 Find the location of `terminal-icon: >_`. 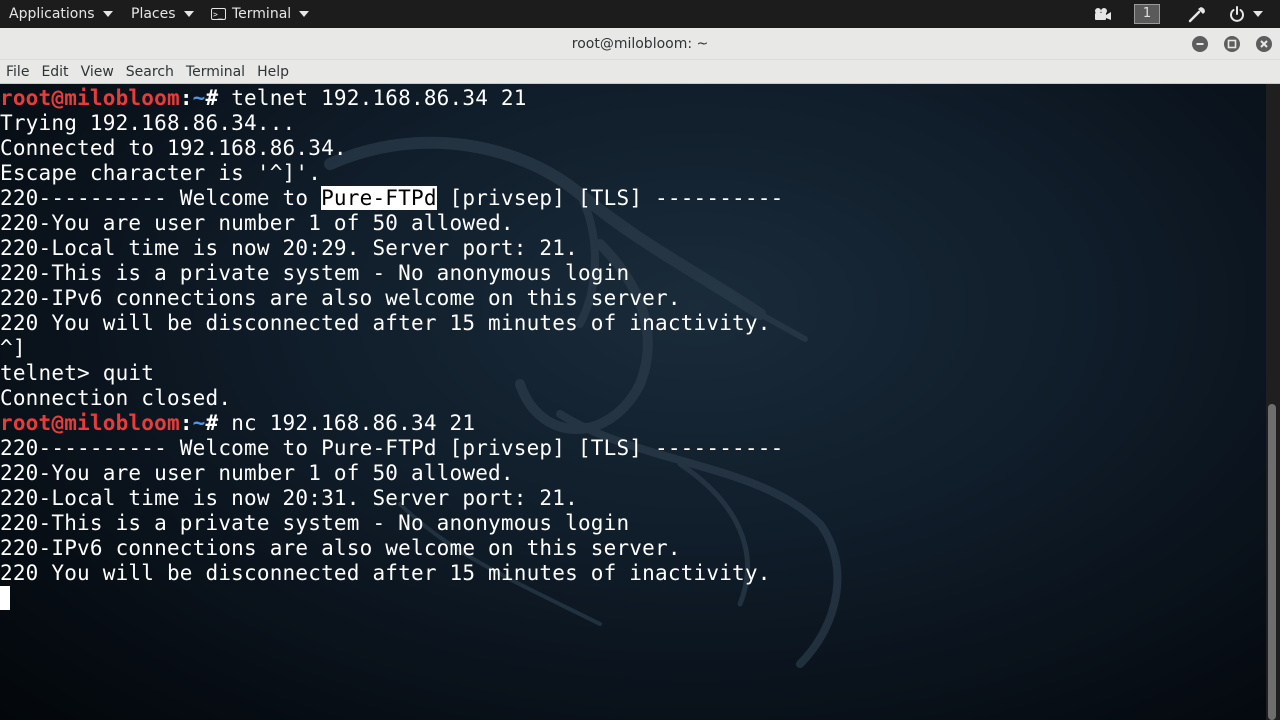

terminal-icon: >_ is located at coordinates (218, 14).